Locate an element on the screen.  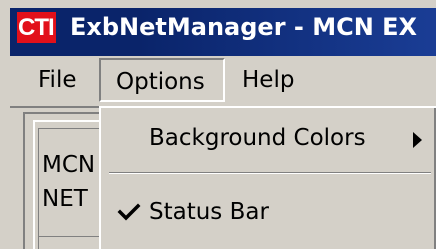
menu-item-background-colors: Background Colors is located at coordinates (268, 138).